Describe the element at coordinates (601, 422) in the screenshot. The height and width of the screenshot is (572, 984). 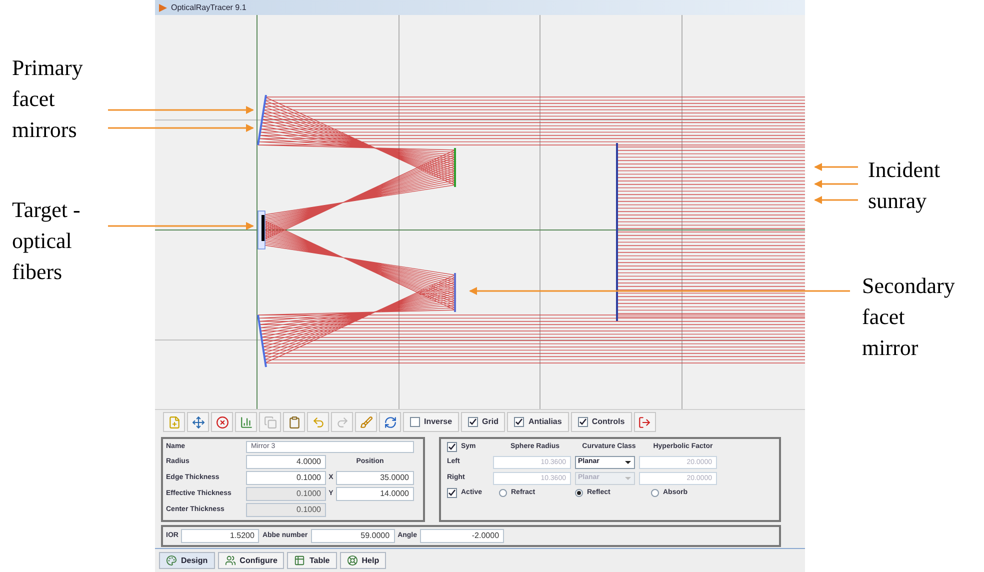
I see `toolbar-toggle: Controls` at that location.